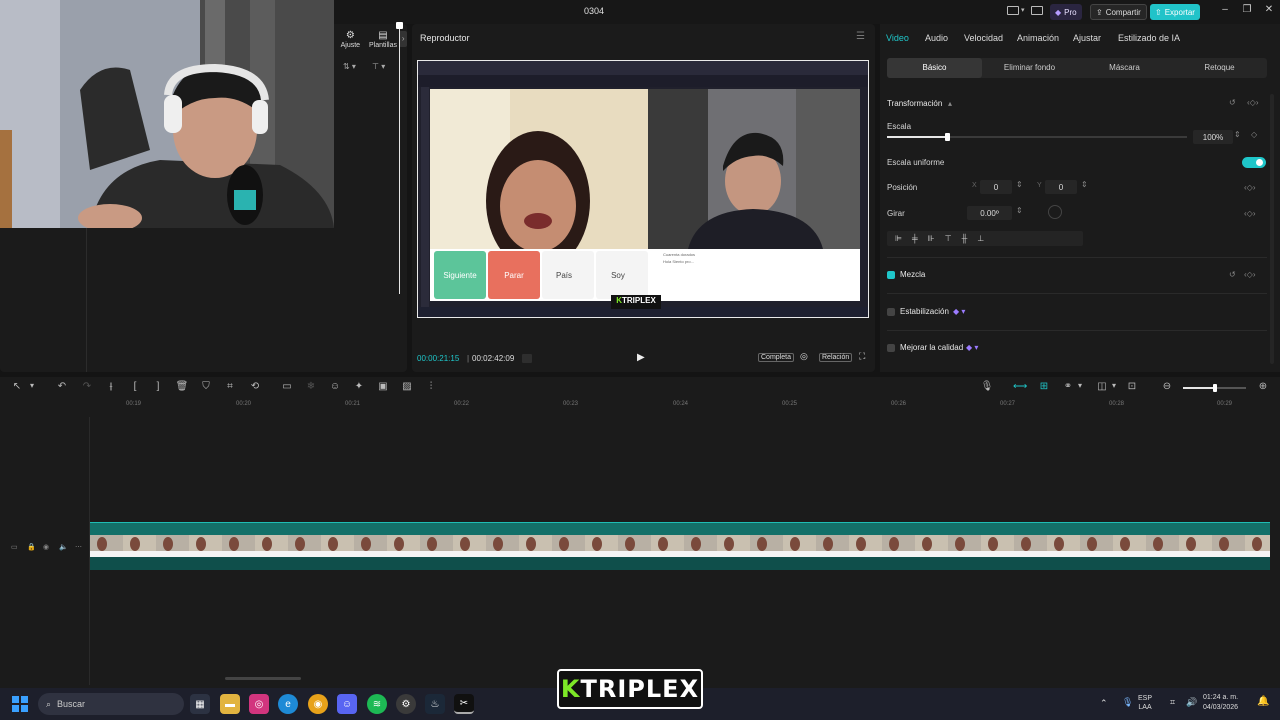 This screenshot has height=720, width=1280. I want to click on fullscreen-icon: ⛶, so click(862, 356).